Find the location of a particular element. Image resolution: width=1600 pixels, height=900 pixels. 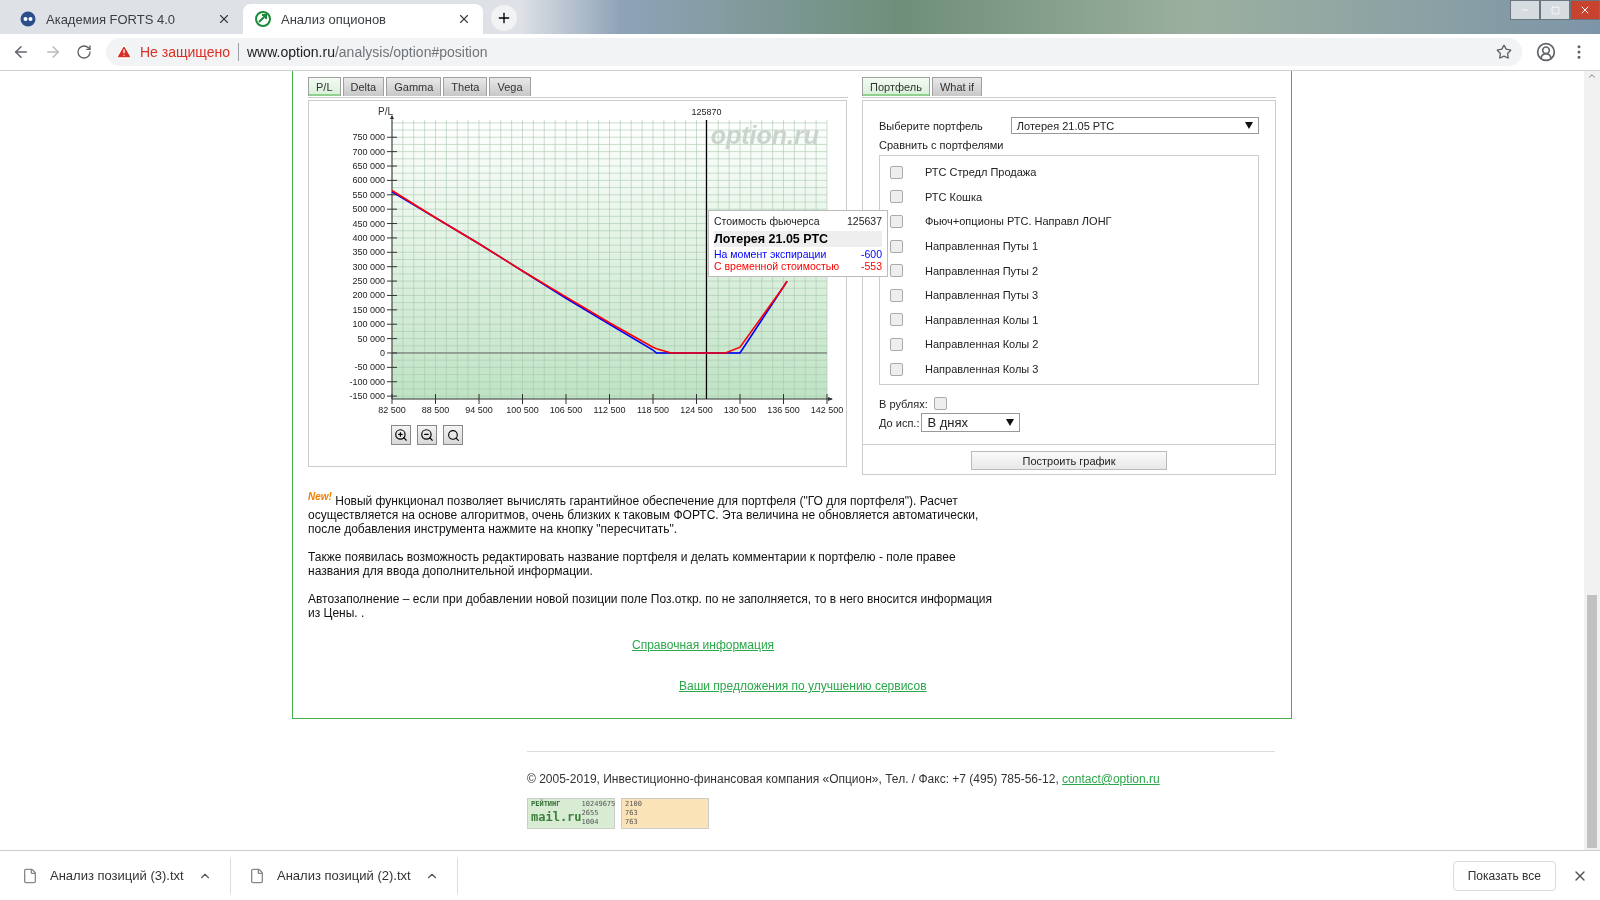

browser-tab: Анализ опционов is located at coordinates (363, 19).